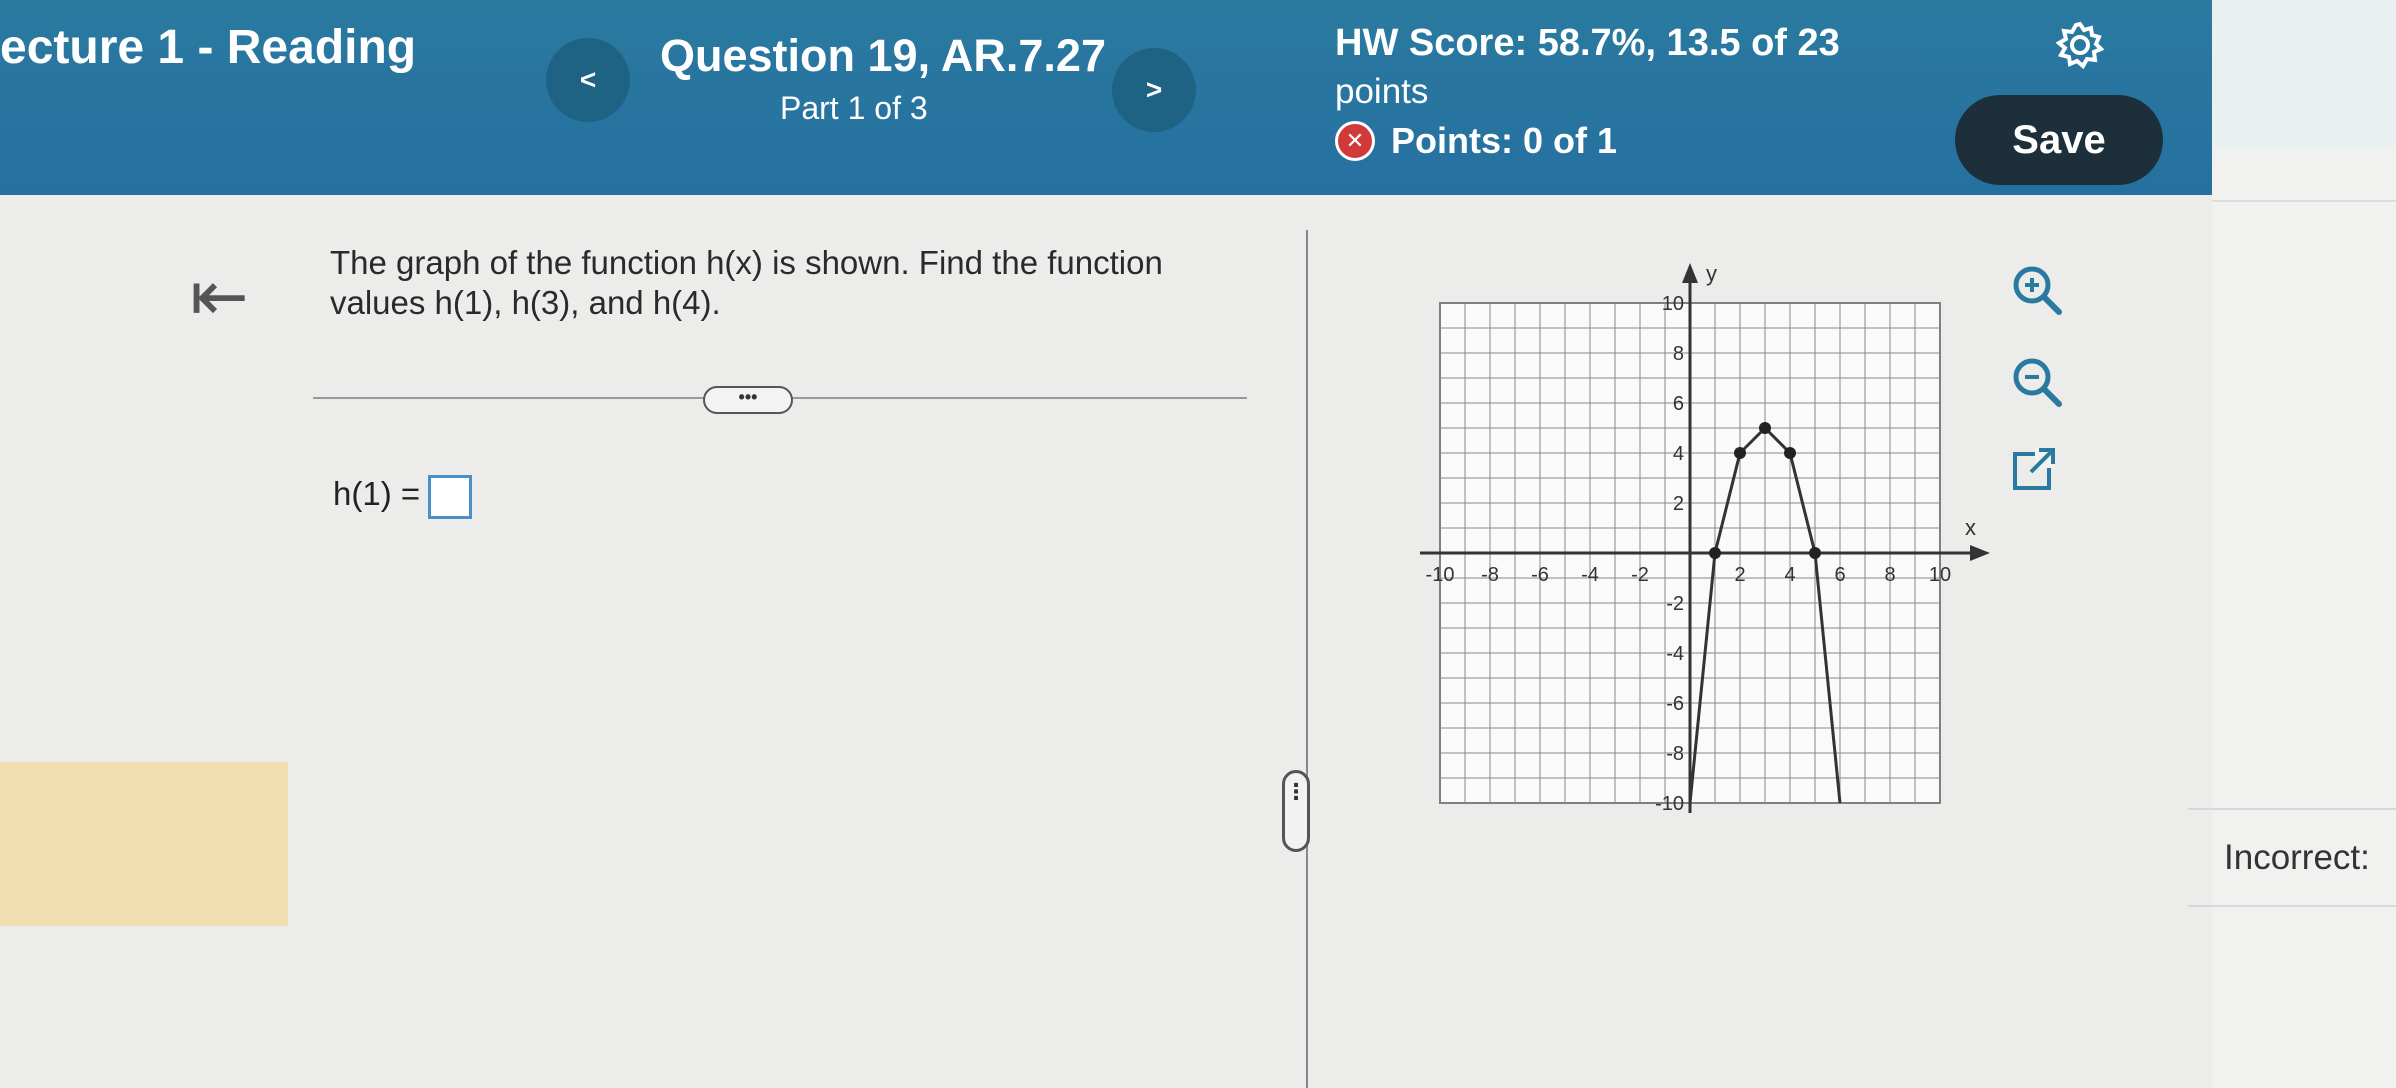 This screenshot has width=2396, height=1088. Describe the element at coordinates (2304, 544) in the screenshot. I see `right-side-panel` at that location.